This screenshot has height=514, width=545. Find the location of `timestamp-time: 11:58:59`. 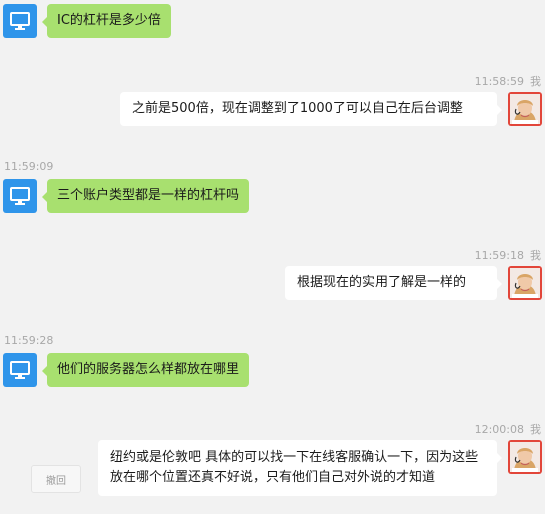

timestamp-time: 11:58:59 is located at coordinates (499, 81).